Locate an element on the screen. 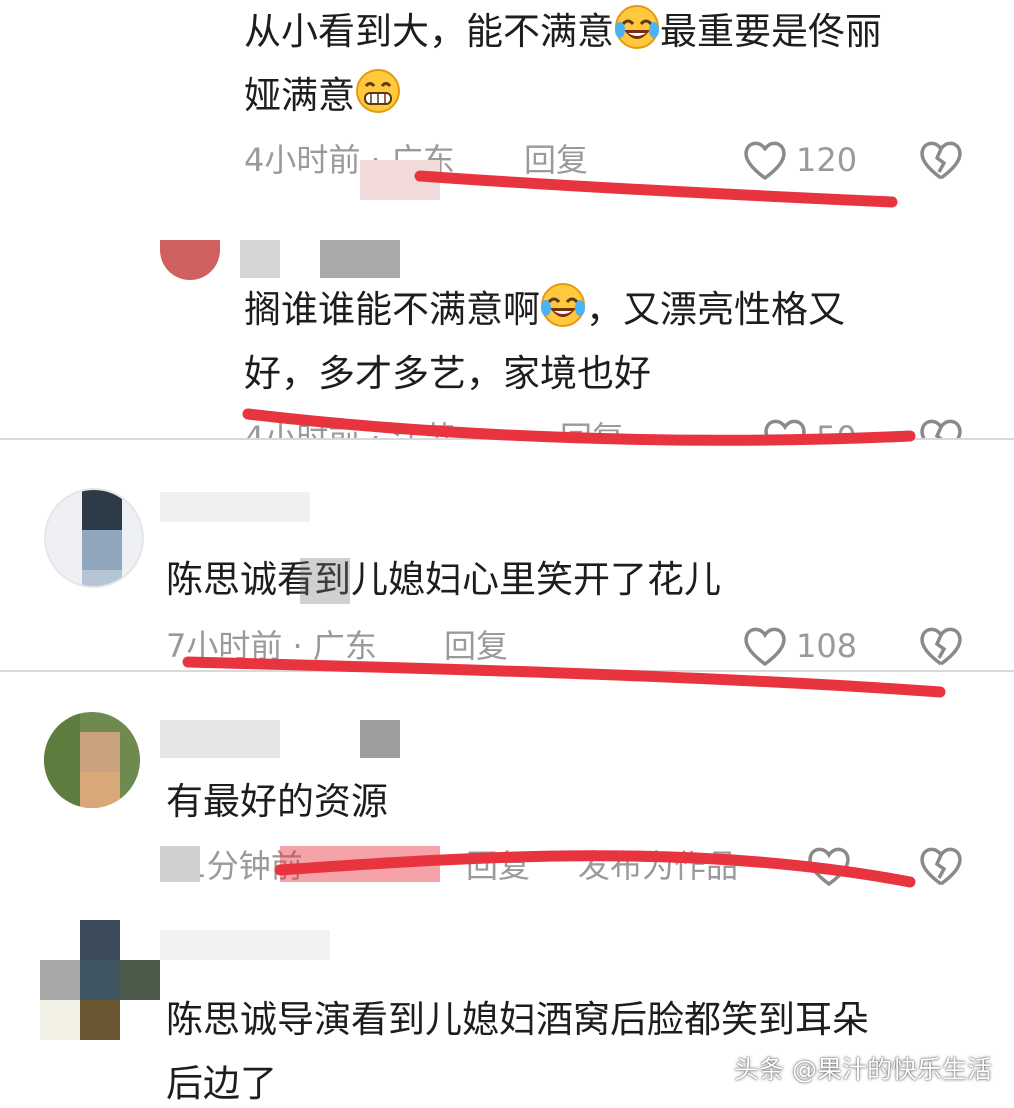 The image size is (1014, 1108). publish-as-work-button: 发布为作品 is located at coordinates (658, 866).